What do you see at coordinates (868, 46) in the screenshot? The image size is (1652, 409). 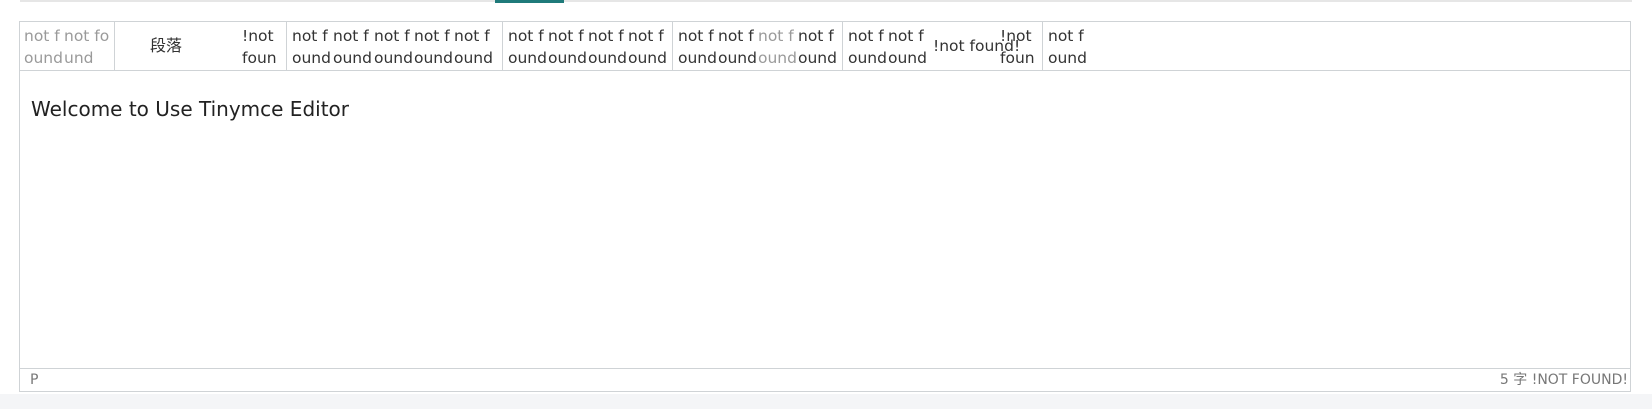 I see `toolbar-link-button: not found` at bounding box center [868, 46].